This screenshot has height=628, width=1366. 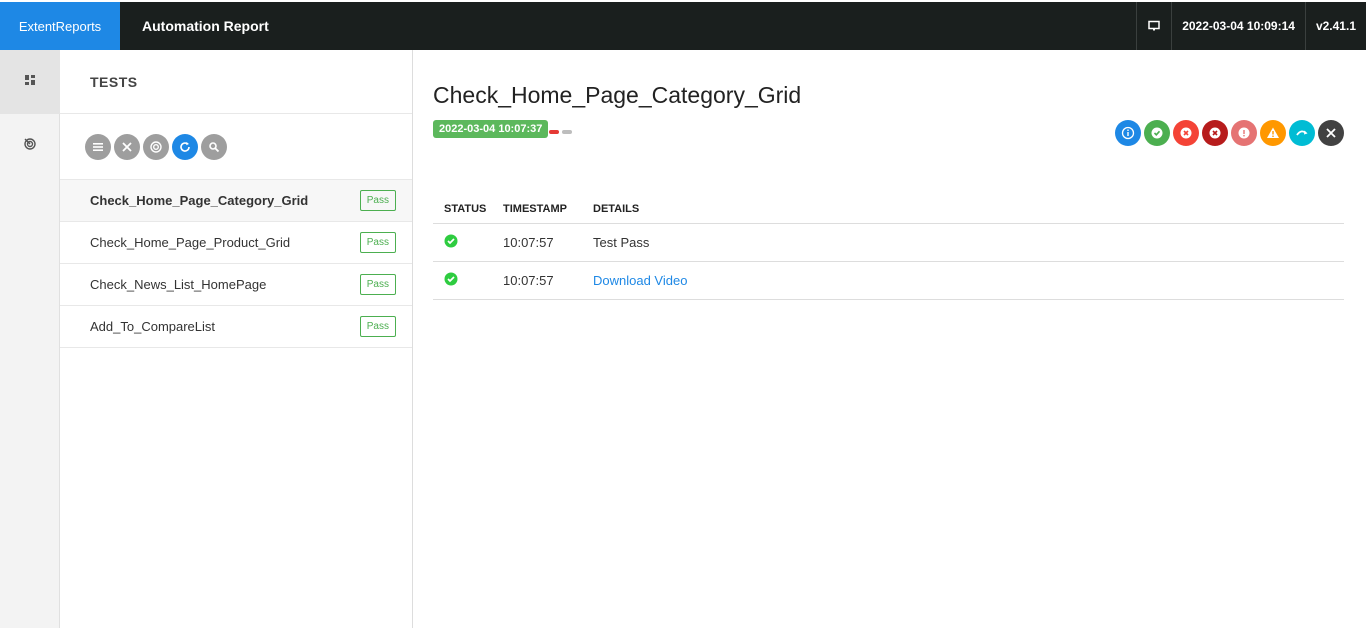 I want to click on dashboard-icon, so click(x=30, y=82).